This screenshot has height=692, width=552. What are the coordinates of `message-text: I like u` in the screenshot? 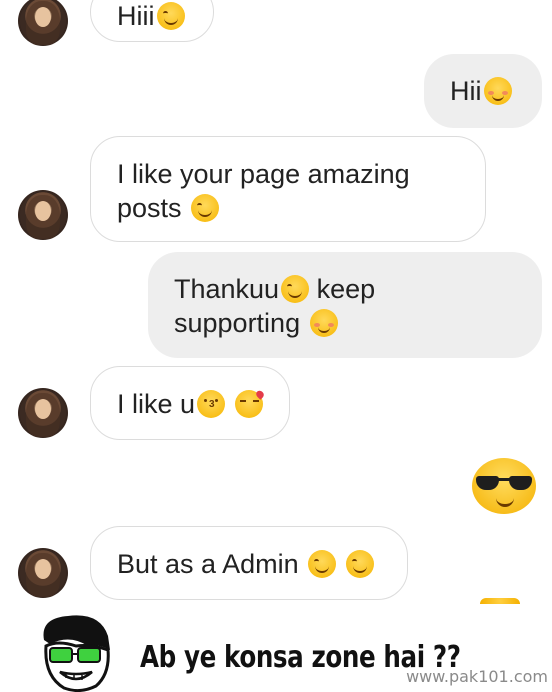 It's located at (156, 404).